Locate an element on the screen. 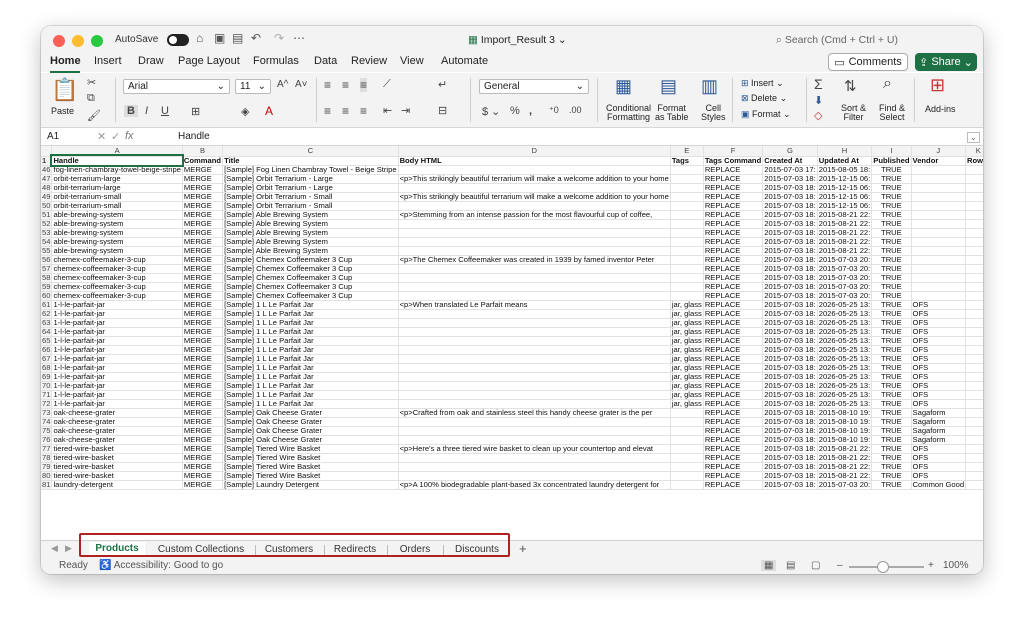  cell: [Sample] Chemex Coffeemaker 3 Cup is located at coordinates (310, 269).